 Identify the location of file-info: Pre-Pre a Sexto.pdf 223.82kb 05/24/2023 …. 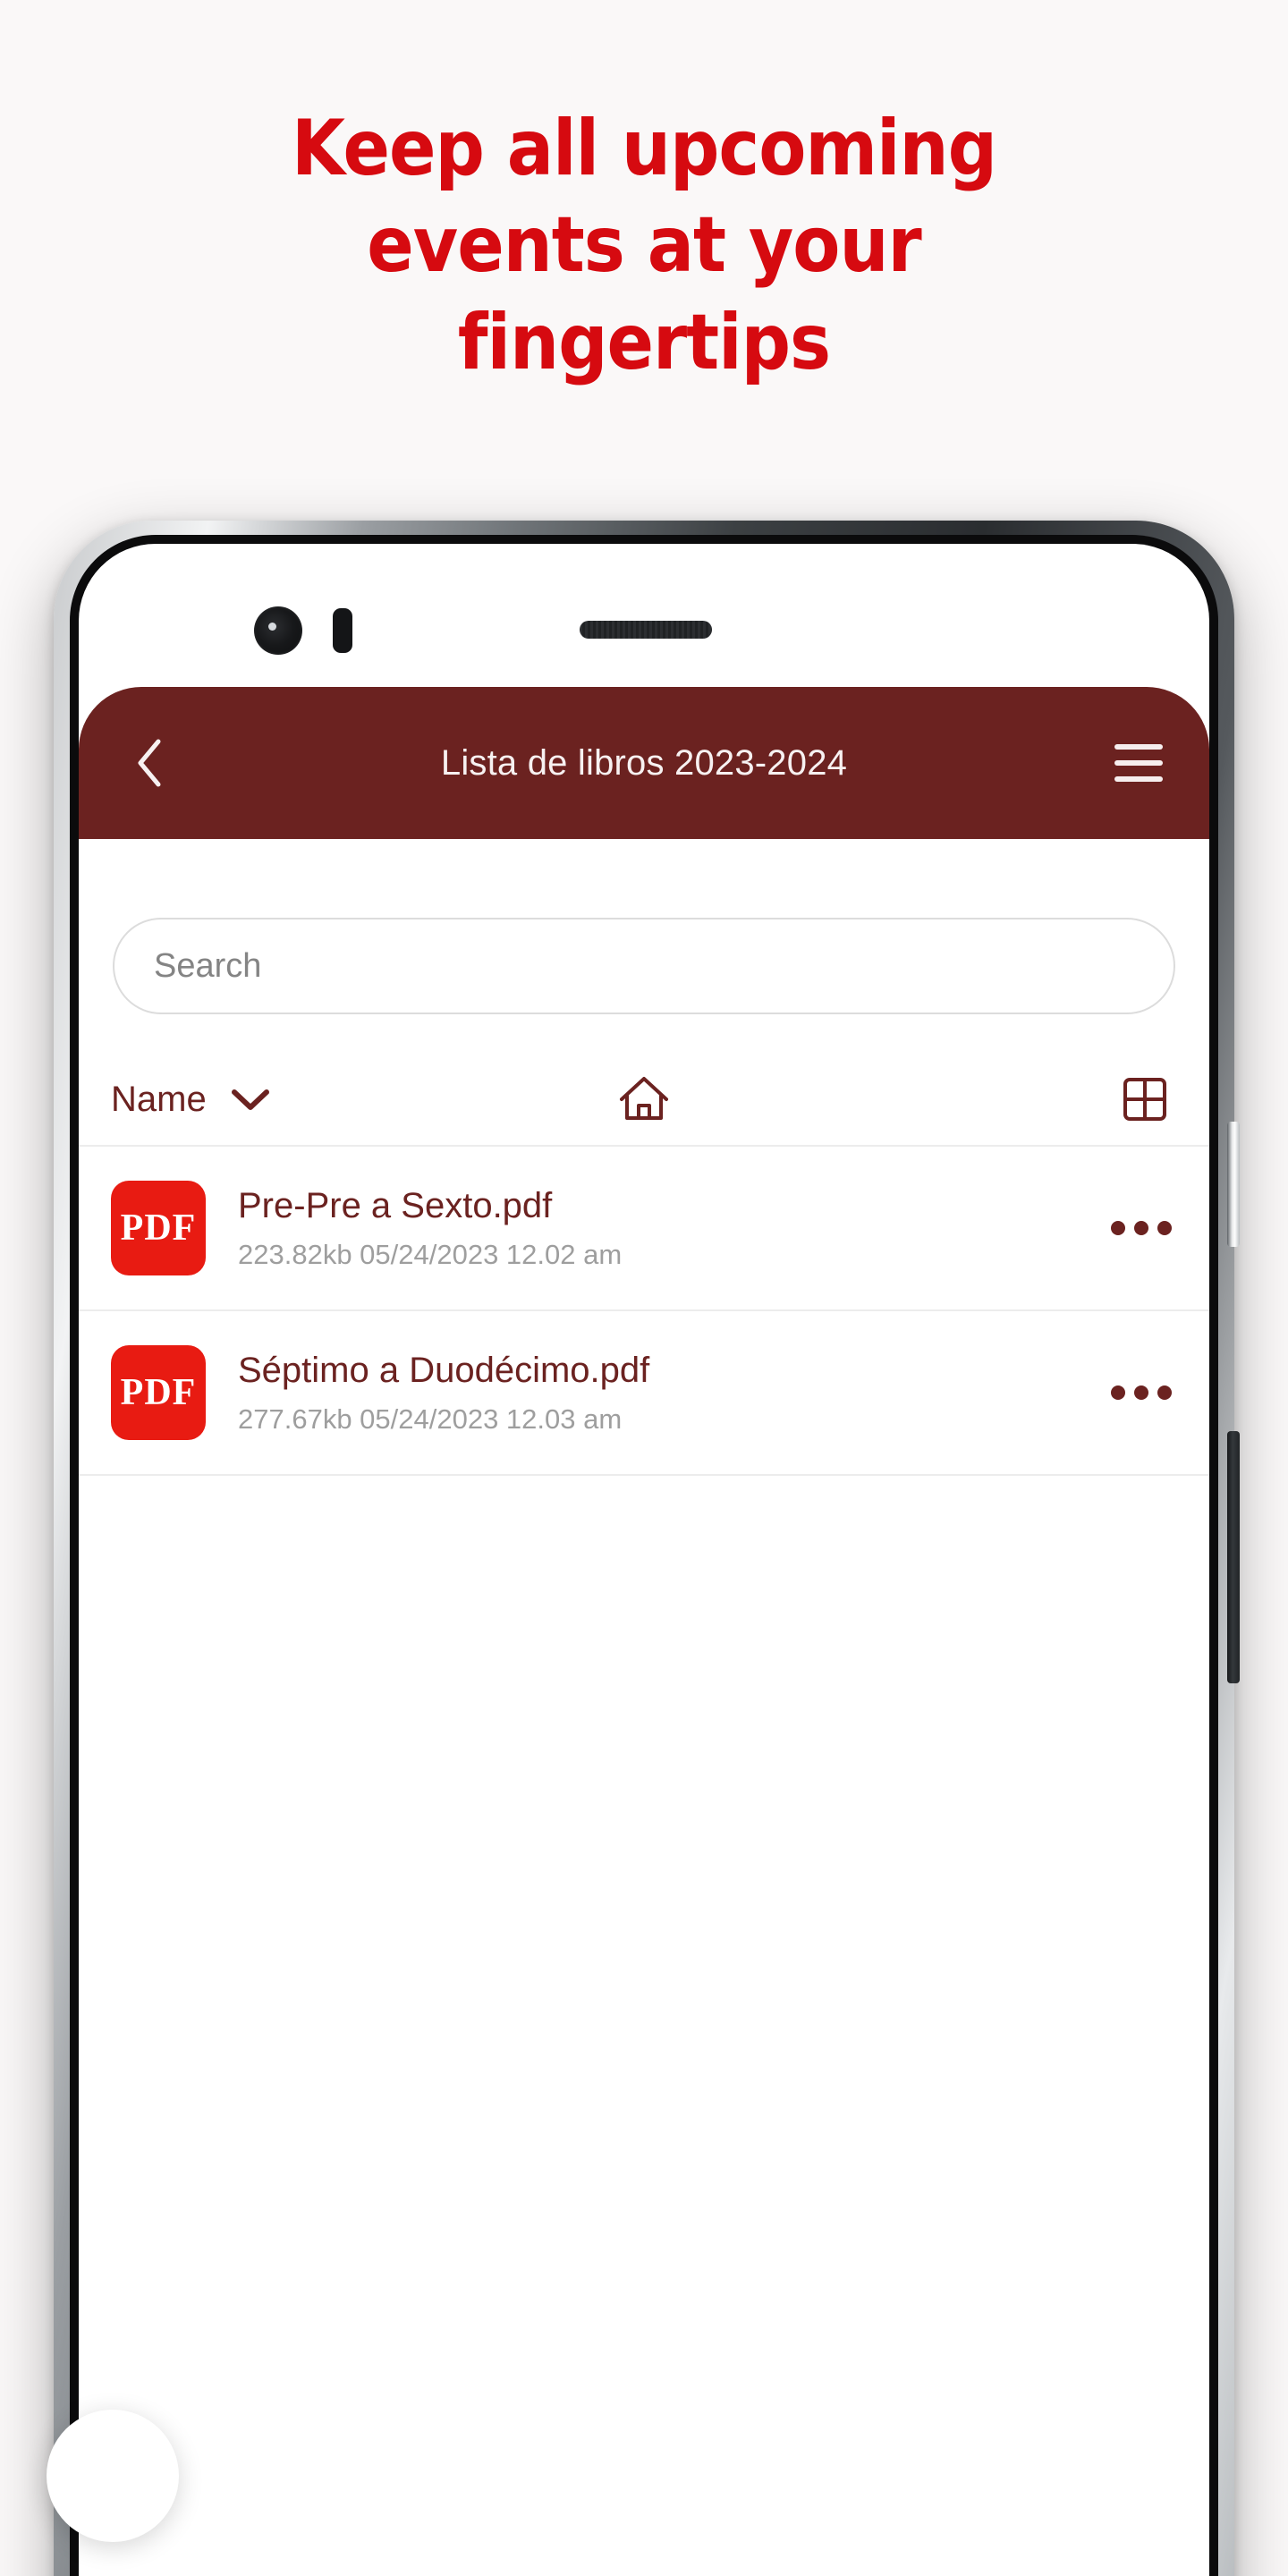
(656, 1228).